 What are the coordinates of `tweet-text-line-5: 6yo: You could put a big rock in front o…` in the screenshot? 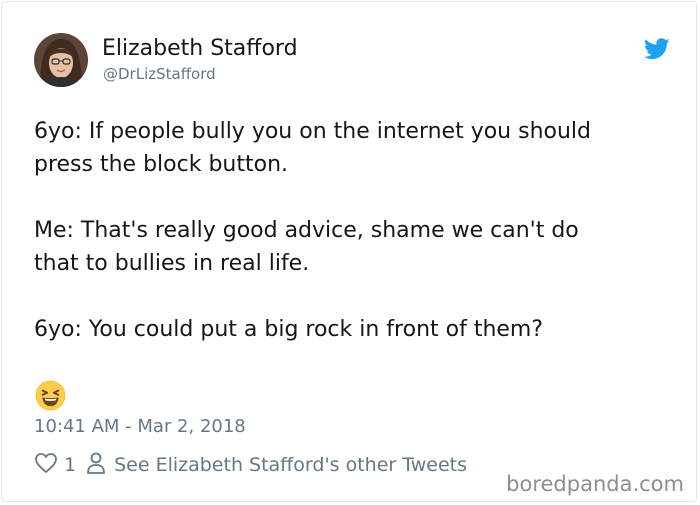 It's located at (289, 329).